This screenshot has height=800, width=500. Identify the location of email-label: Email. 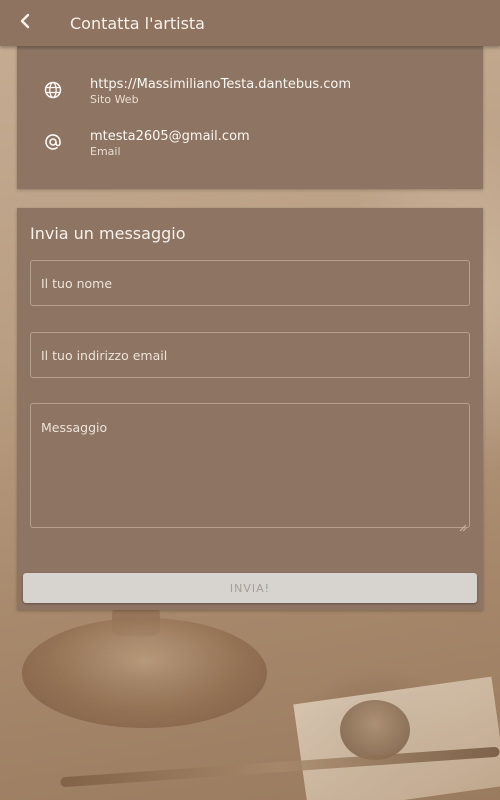
(105, 151).